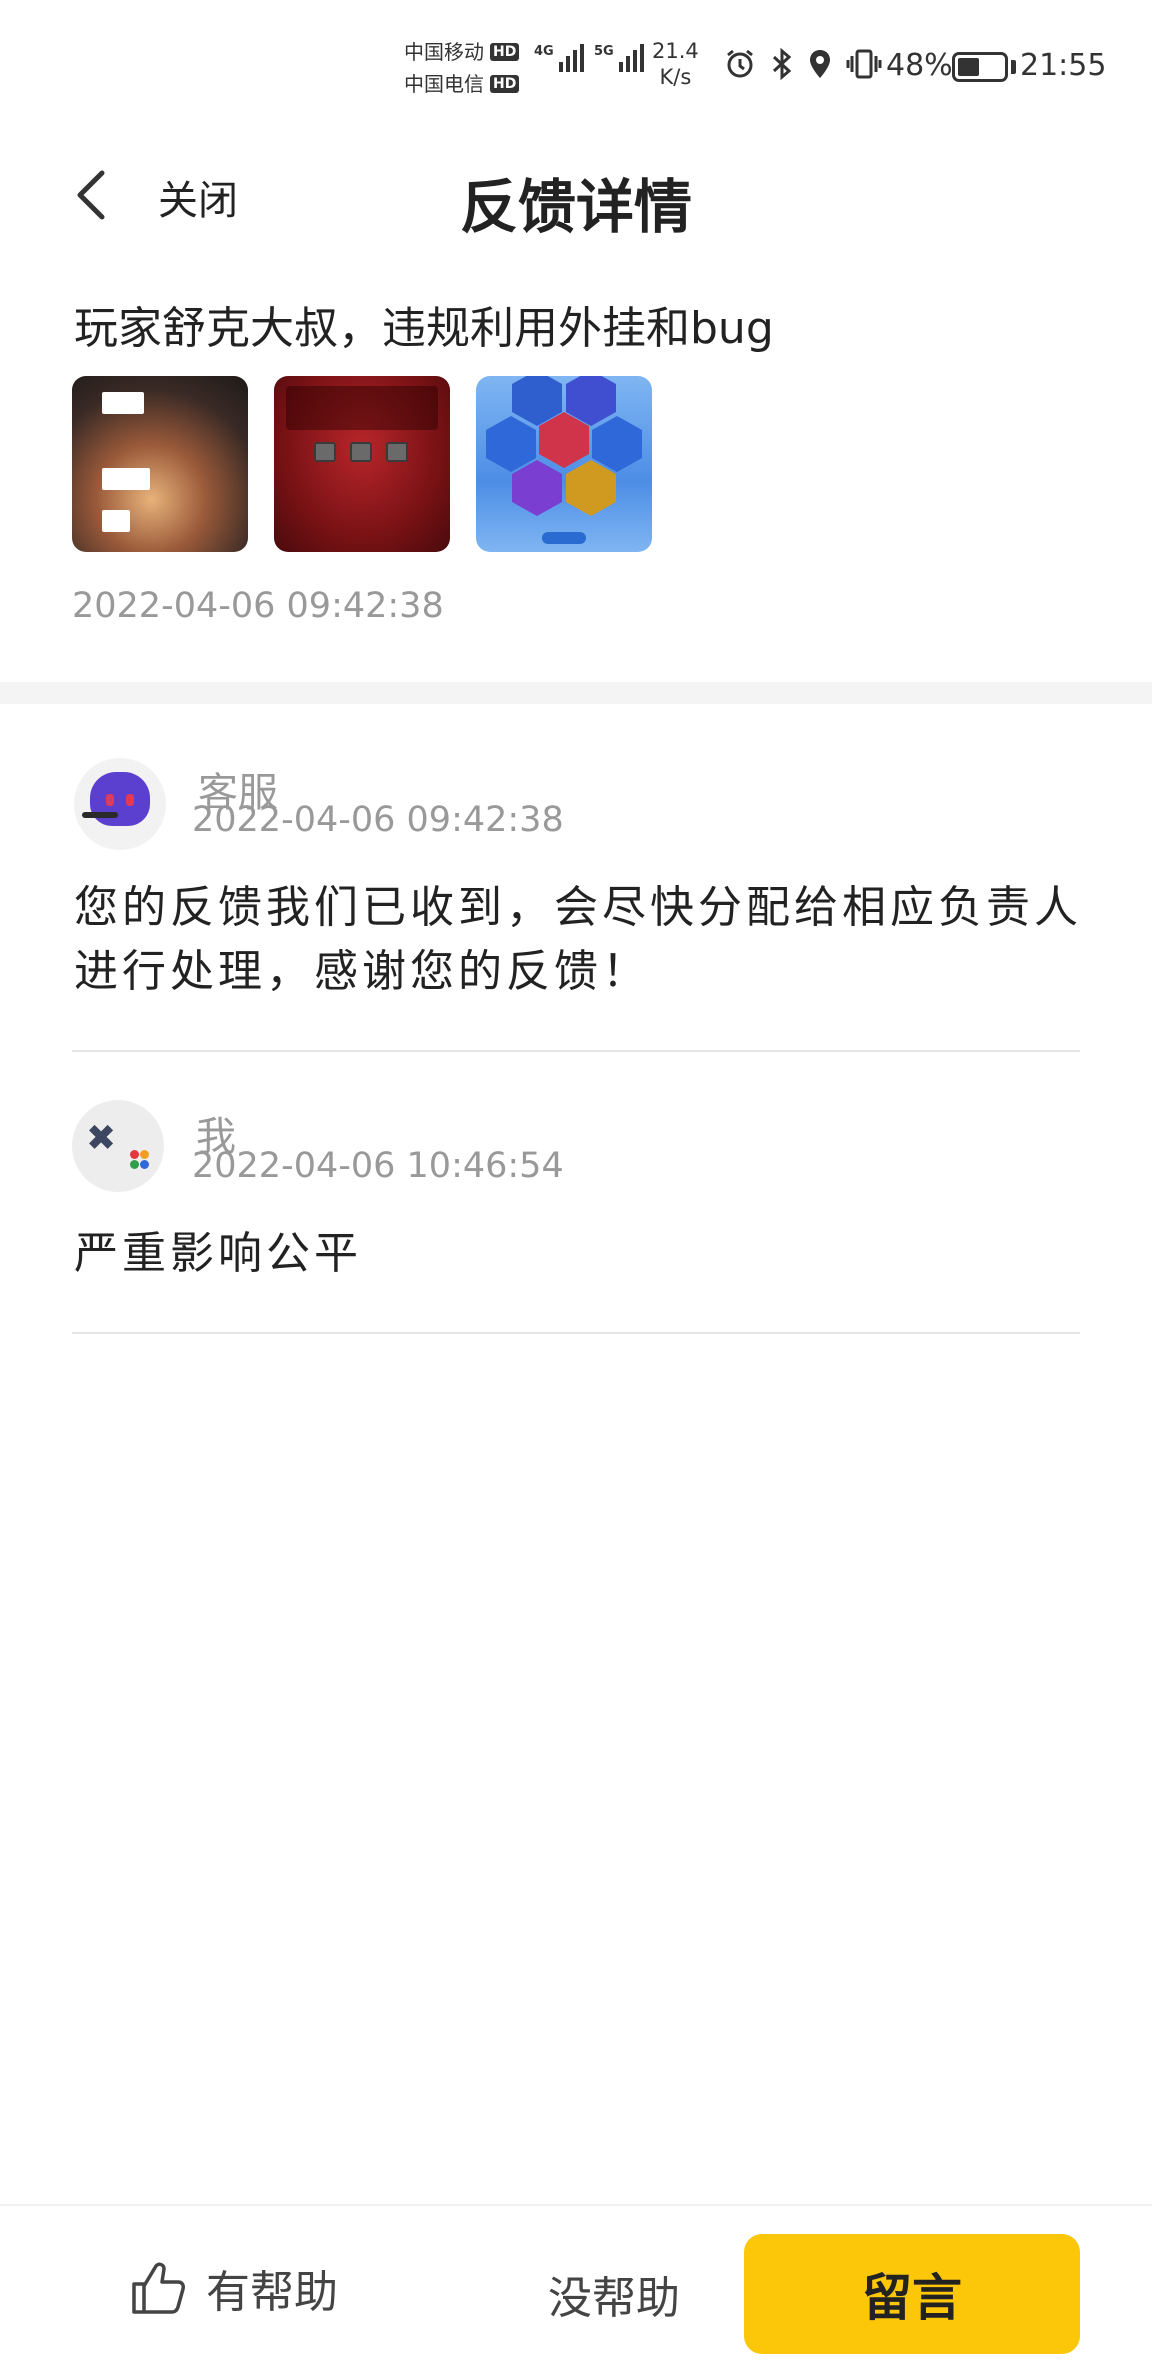 The image size is (1152, 2376). Describe the element at coordinates (1013, 67) in the screenshot. I see `battery-tip` at that location.